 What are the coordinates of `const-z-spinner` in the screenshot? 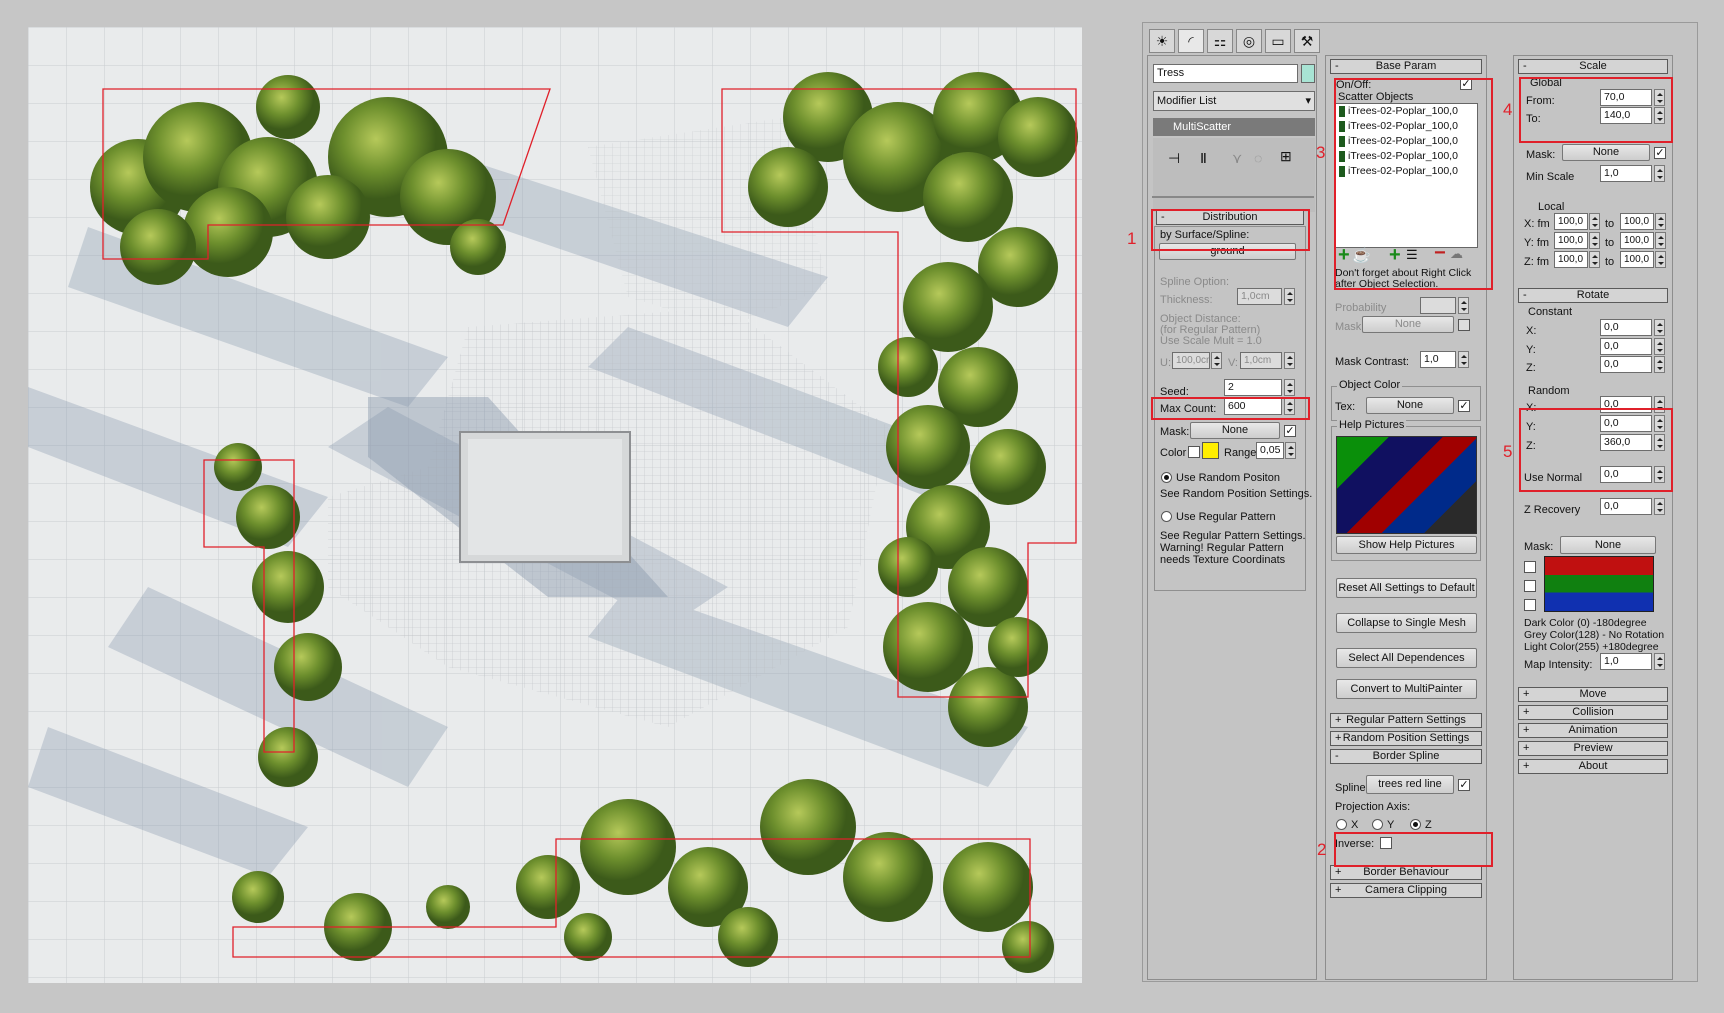 It's located at (1659, 364).